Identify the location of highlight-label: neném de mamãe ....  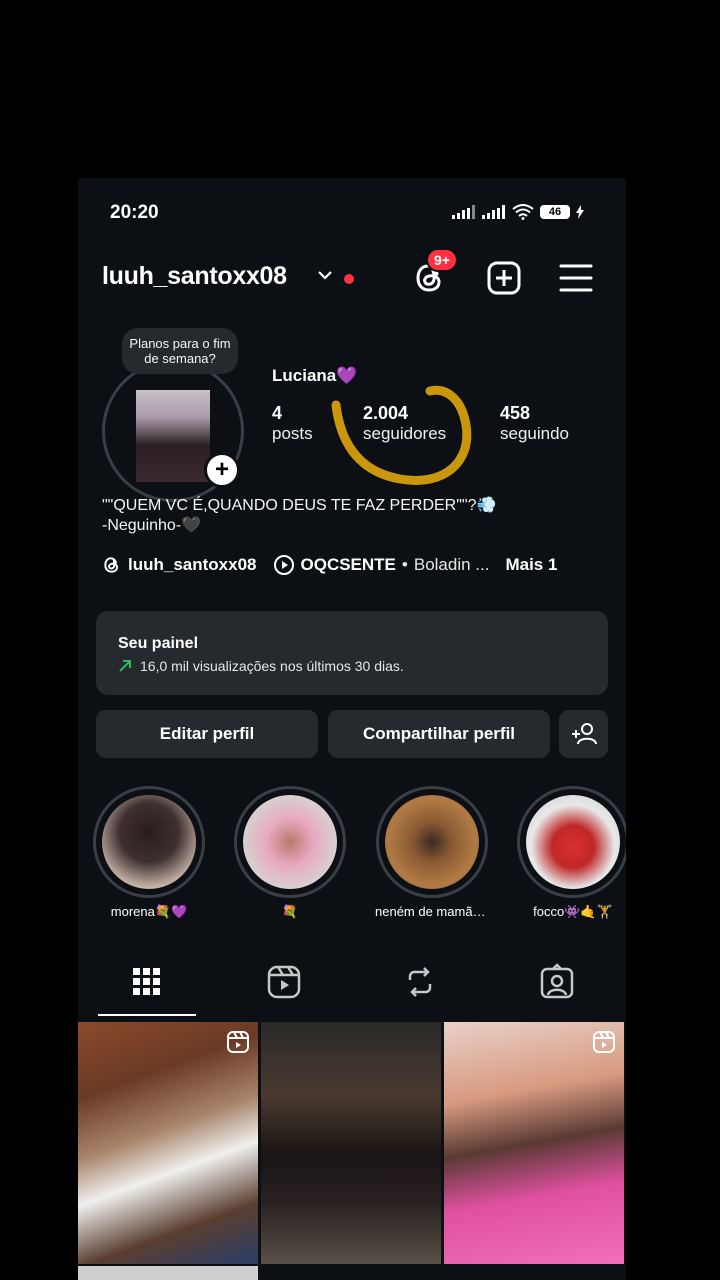
(432, 911).